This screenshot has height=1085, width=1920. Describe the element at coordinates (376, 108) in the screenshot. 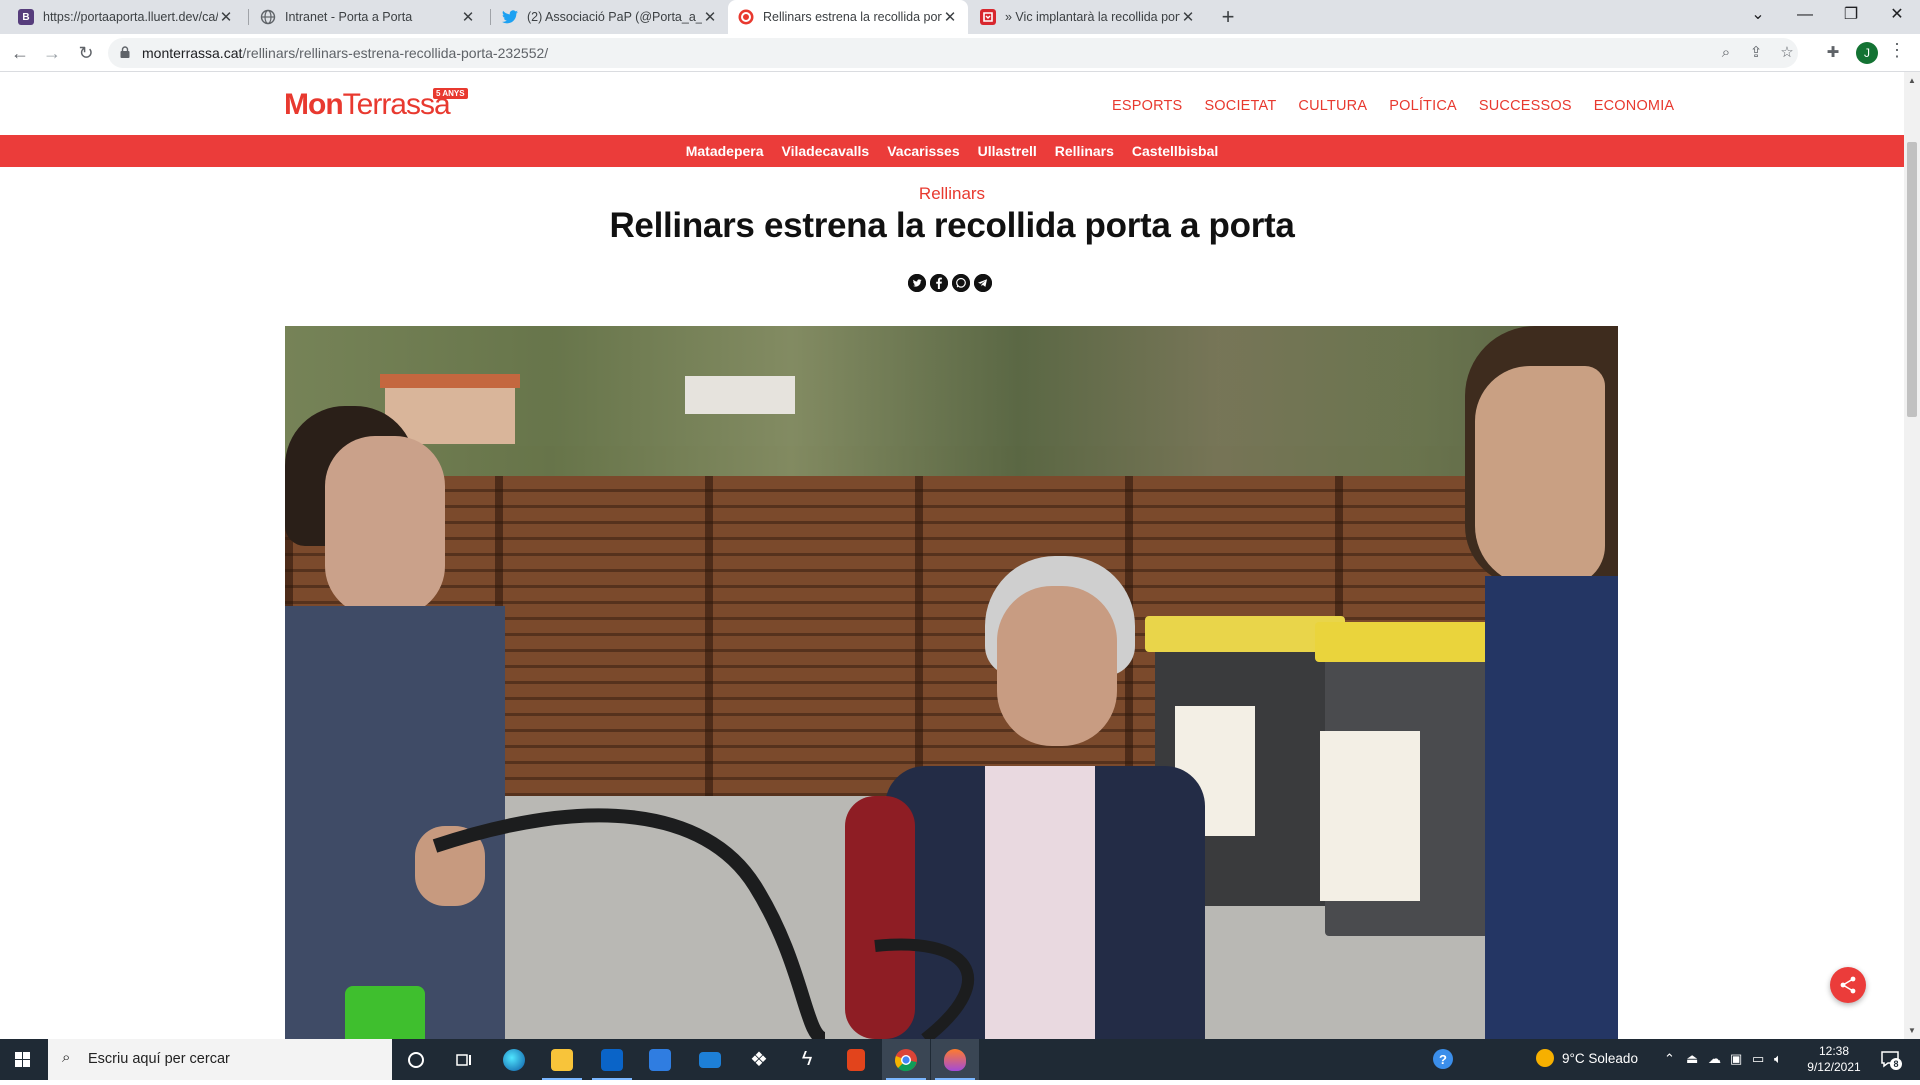

I see `site-logo: MonTerrassa 5 ANYS` at that location.